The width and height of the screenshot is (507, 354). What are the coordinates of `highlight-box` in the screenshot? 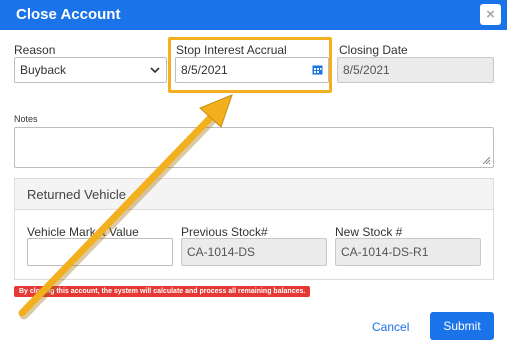 It's located at (250, 65).